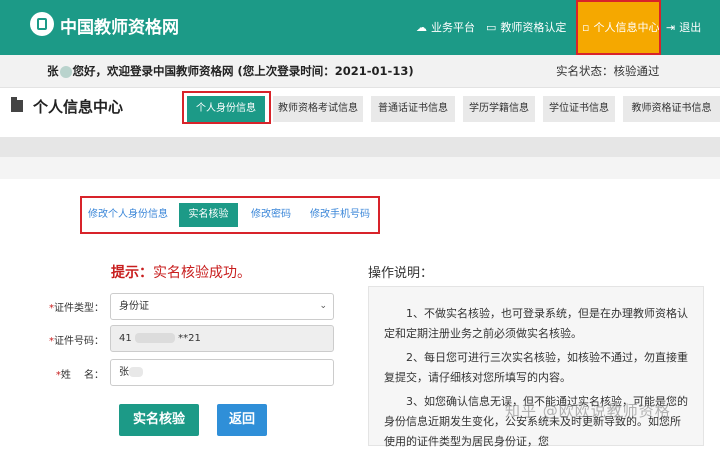  What do you see at coordinates (79, 308) in the screenshot?
I see `id-type-label-text: 证件类型：` at bounding box center [79, 308].